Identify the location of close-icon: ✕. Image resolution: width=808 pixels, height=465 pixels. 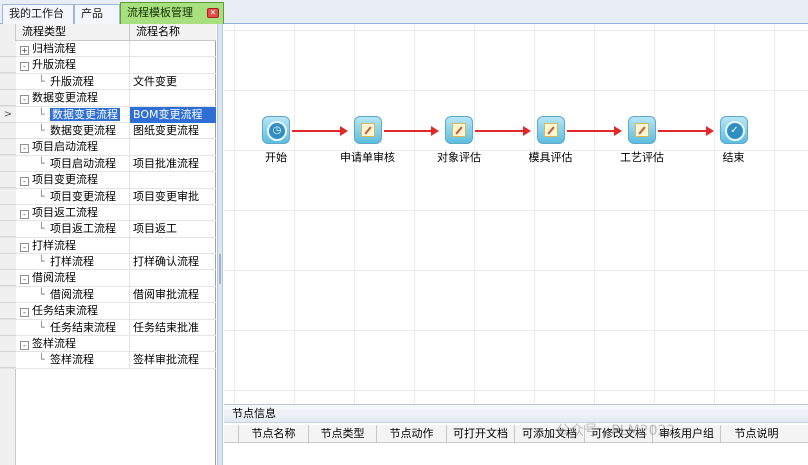
(213, 13).